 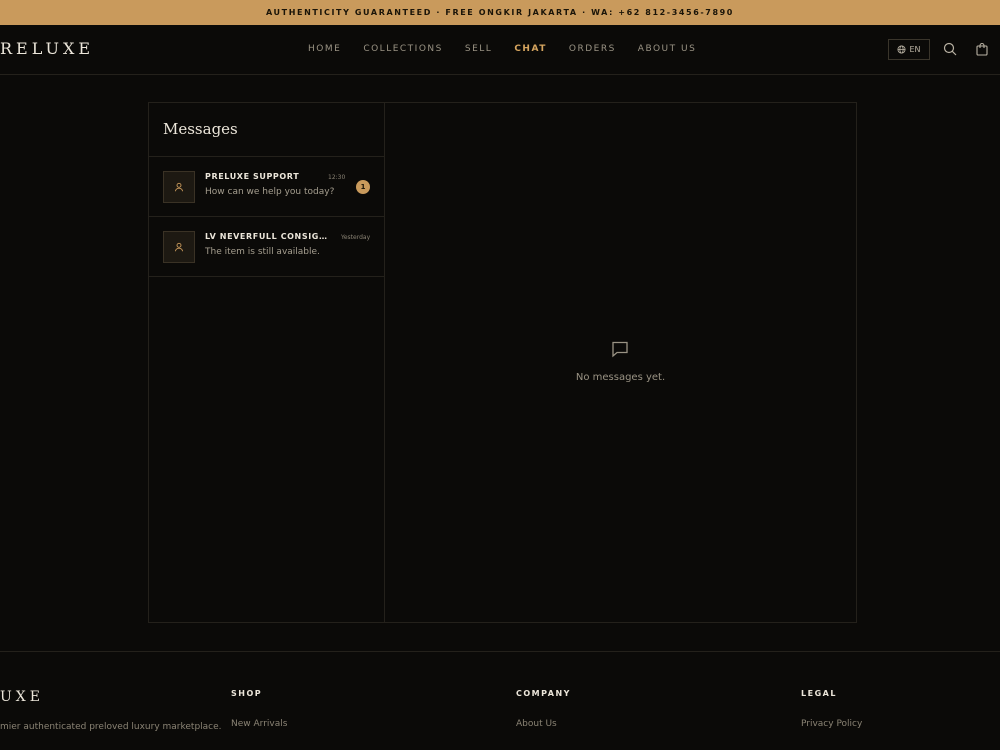 What do you see at coordinates (403, 49) in the screenshot?
I see `nav-collections: COLLECTIONS` at bounding box center [403, 49].